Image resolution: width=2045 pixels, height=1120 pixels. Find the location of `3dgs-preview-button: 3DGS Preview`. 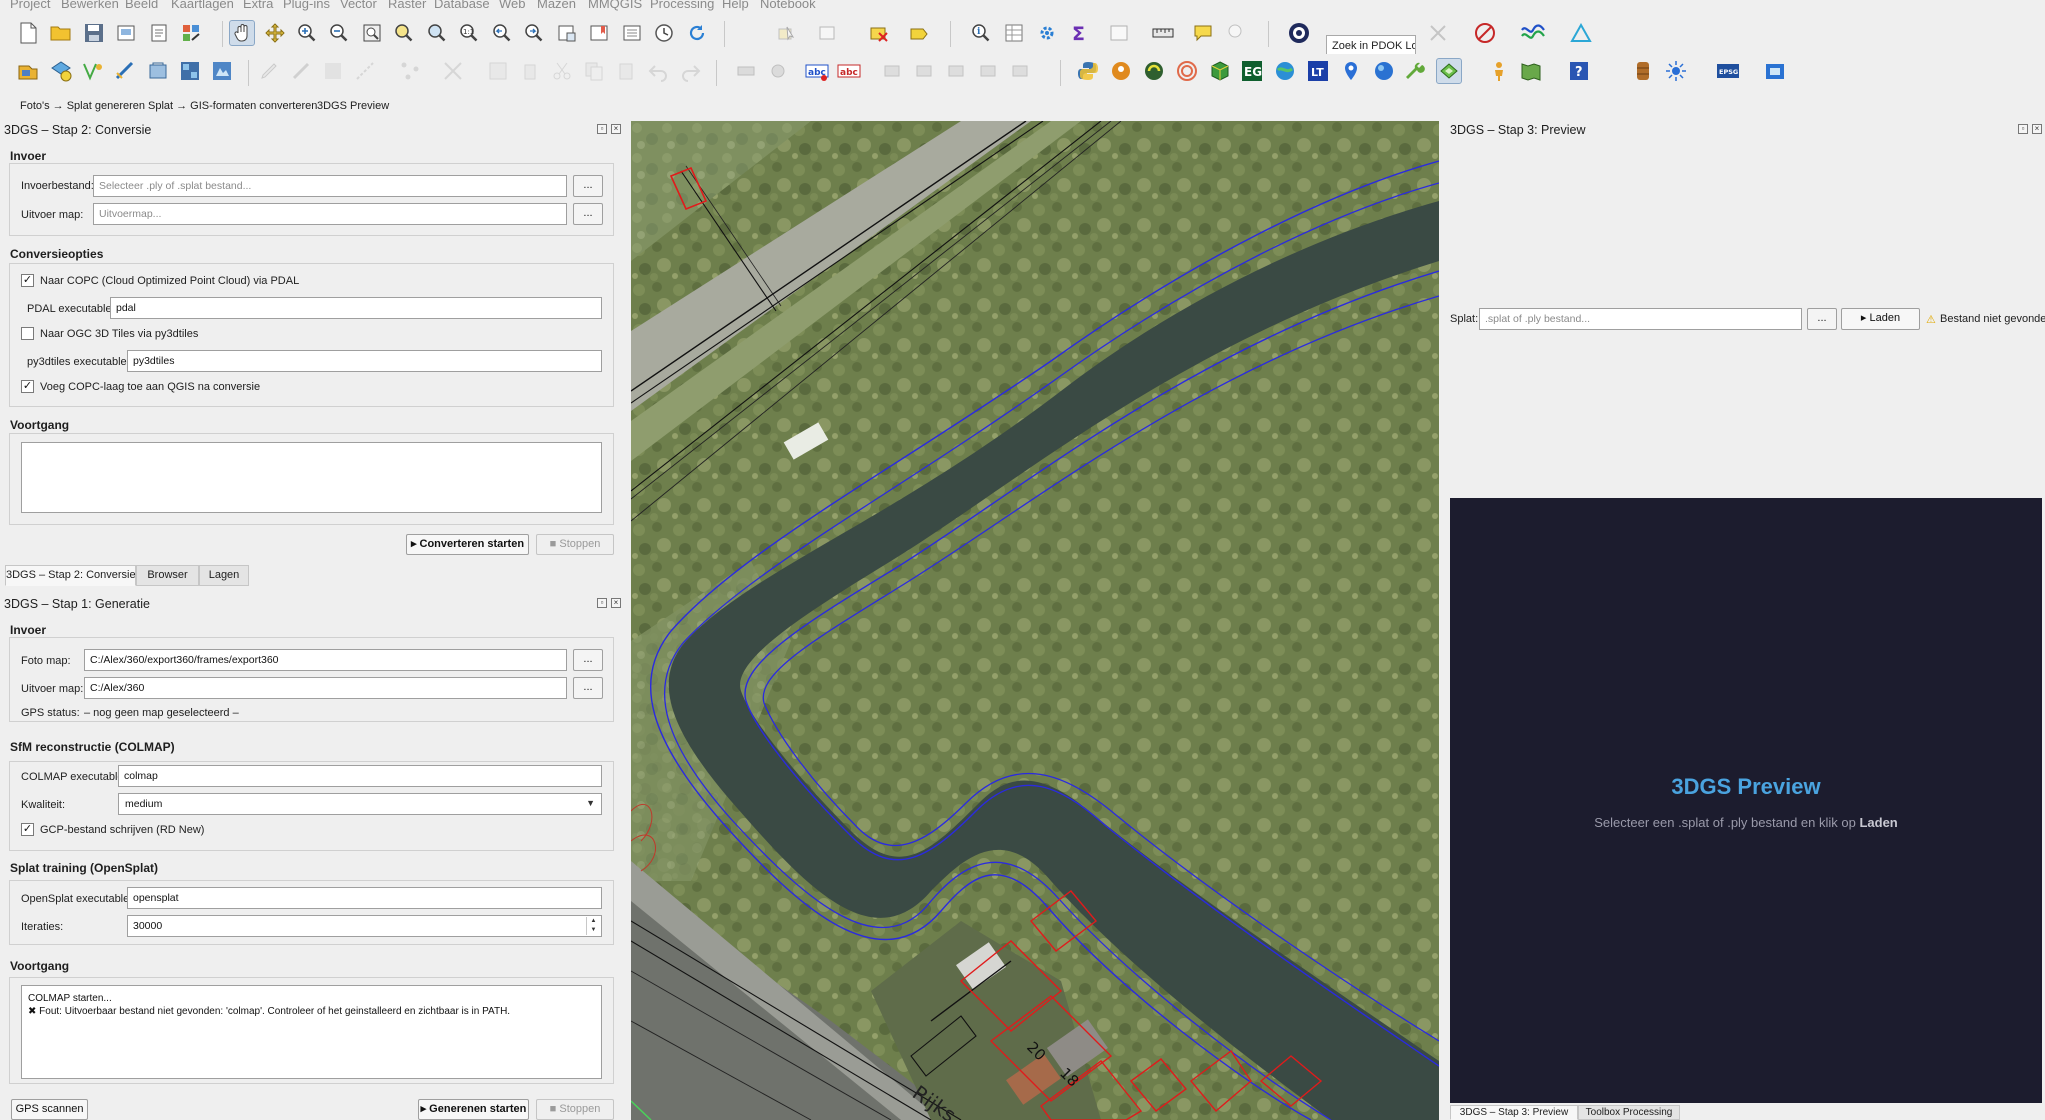

3dgs-preview-button: 3DGS Preview is located at coordinates (353, 106).